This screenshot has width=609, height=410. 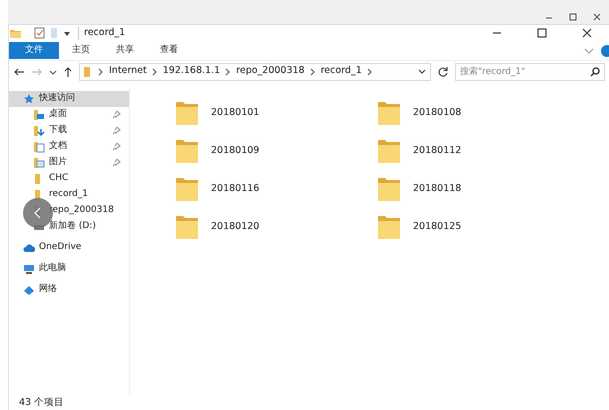 What do you see at coordinates (69, 268) in the screenshot?
I see `sidebar-item: 此电脑` at bounding box center [69, 268].